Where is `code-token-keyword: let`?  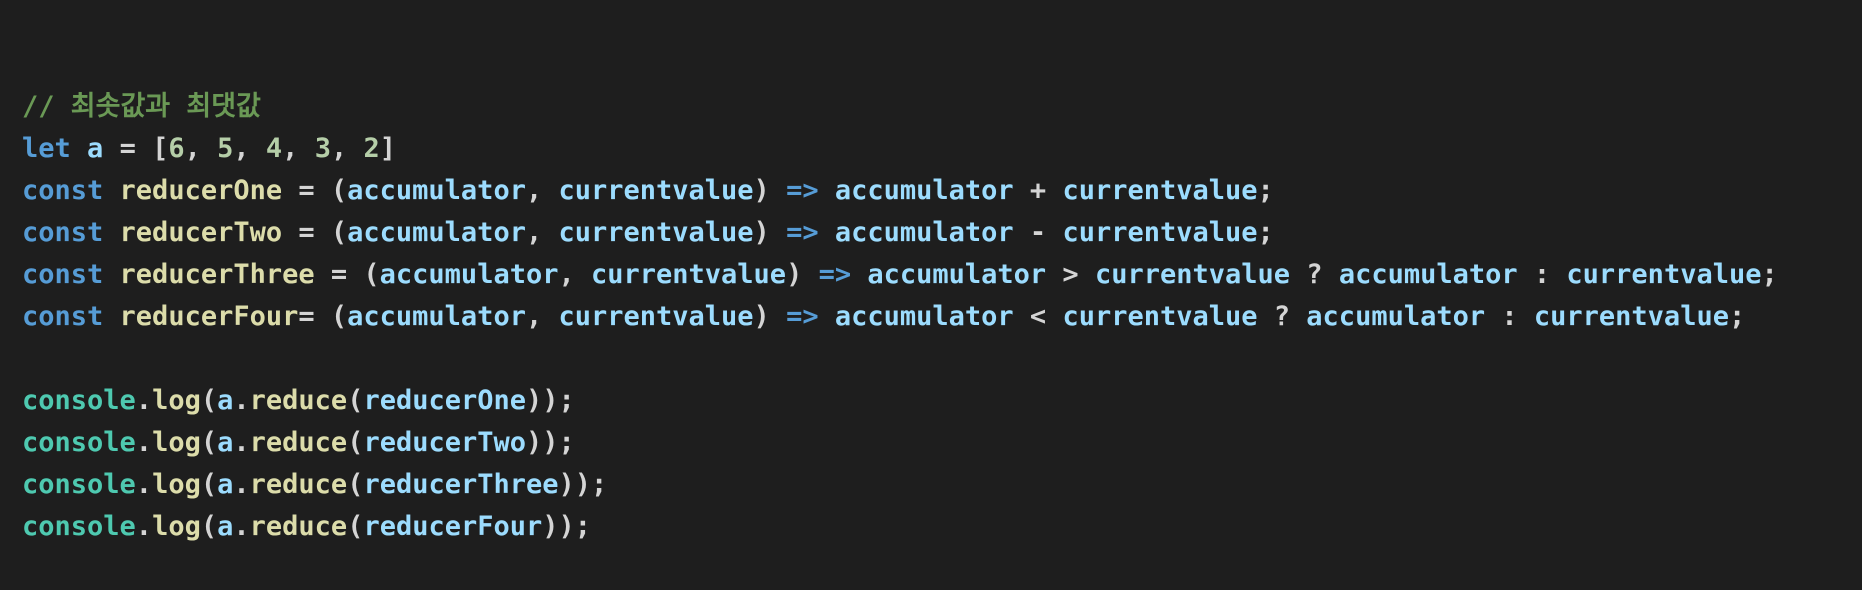 code-token-keyword: let is located at coordinates (46, 148).